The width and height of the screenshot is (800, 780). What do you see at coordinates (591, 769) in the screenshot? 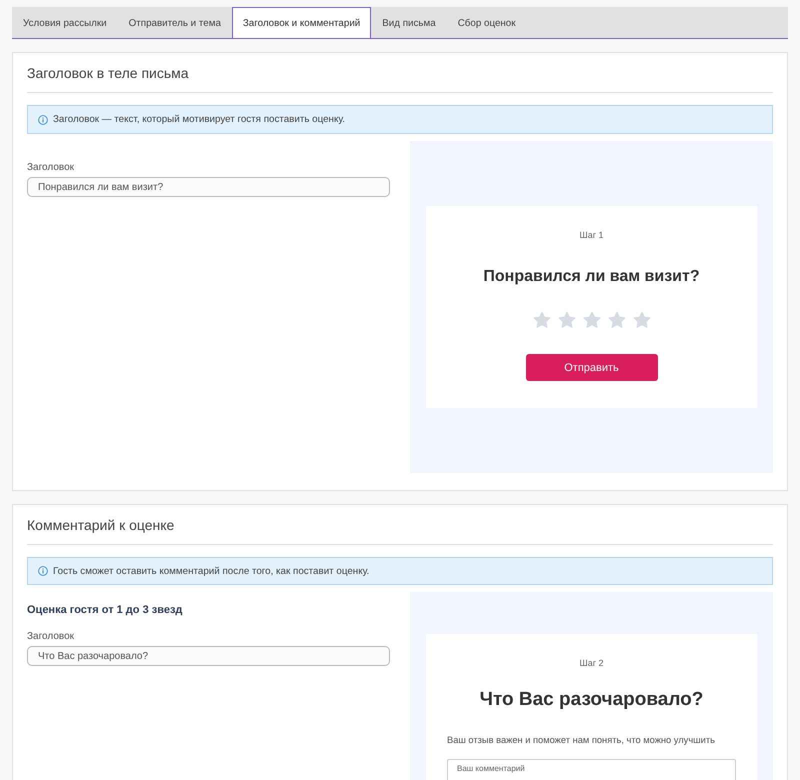
I see `comment-field: Ваш комментарий` at bounding box center [591, 769].